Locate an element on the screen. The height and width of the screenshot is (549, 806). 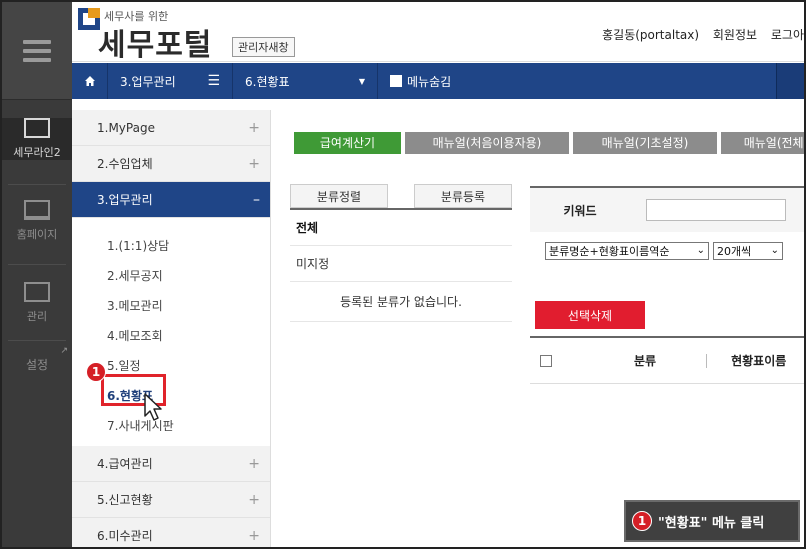
monitor-icon is located at coordinates (37, 128).